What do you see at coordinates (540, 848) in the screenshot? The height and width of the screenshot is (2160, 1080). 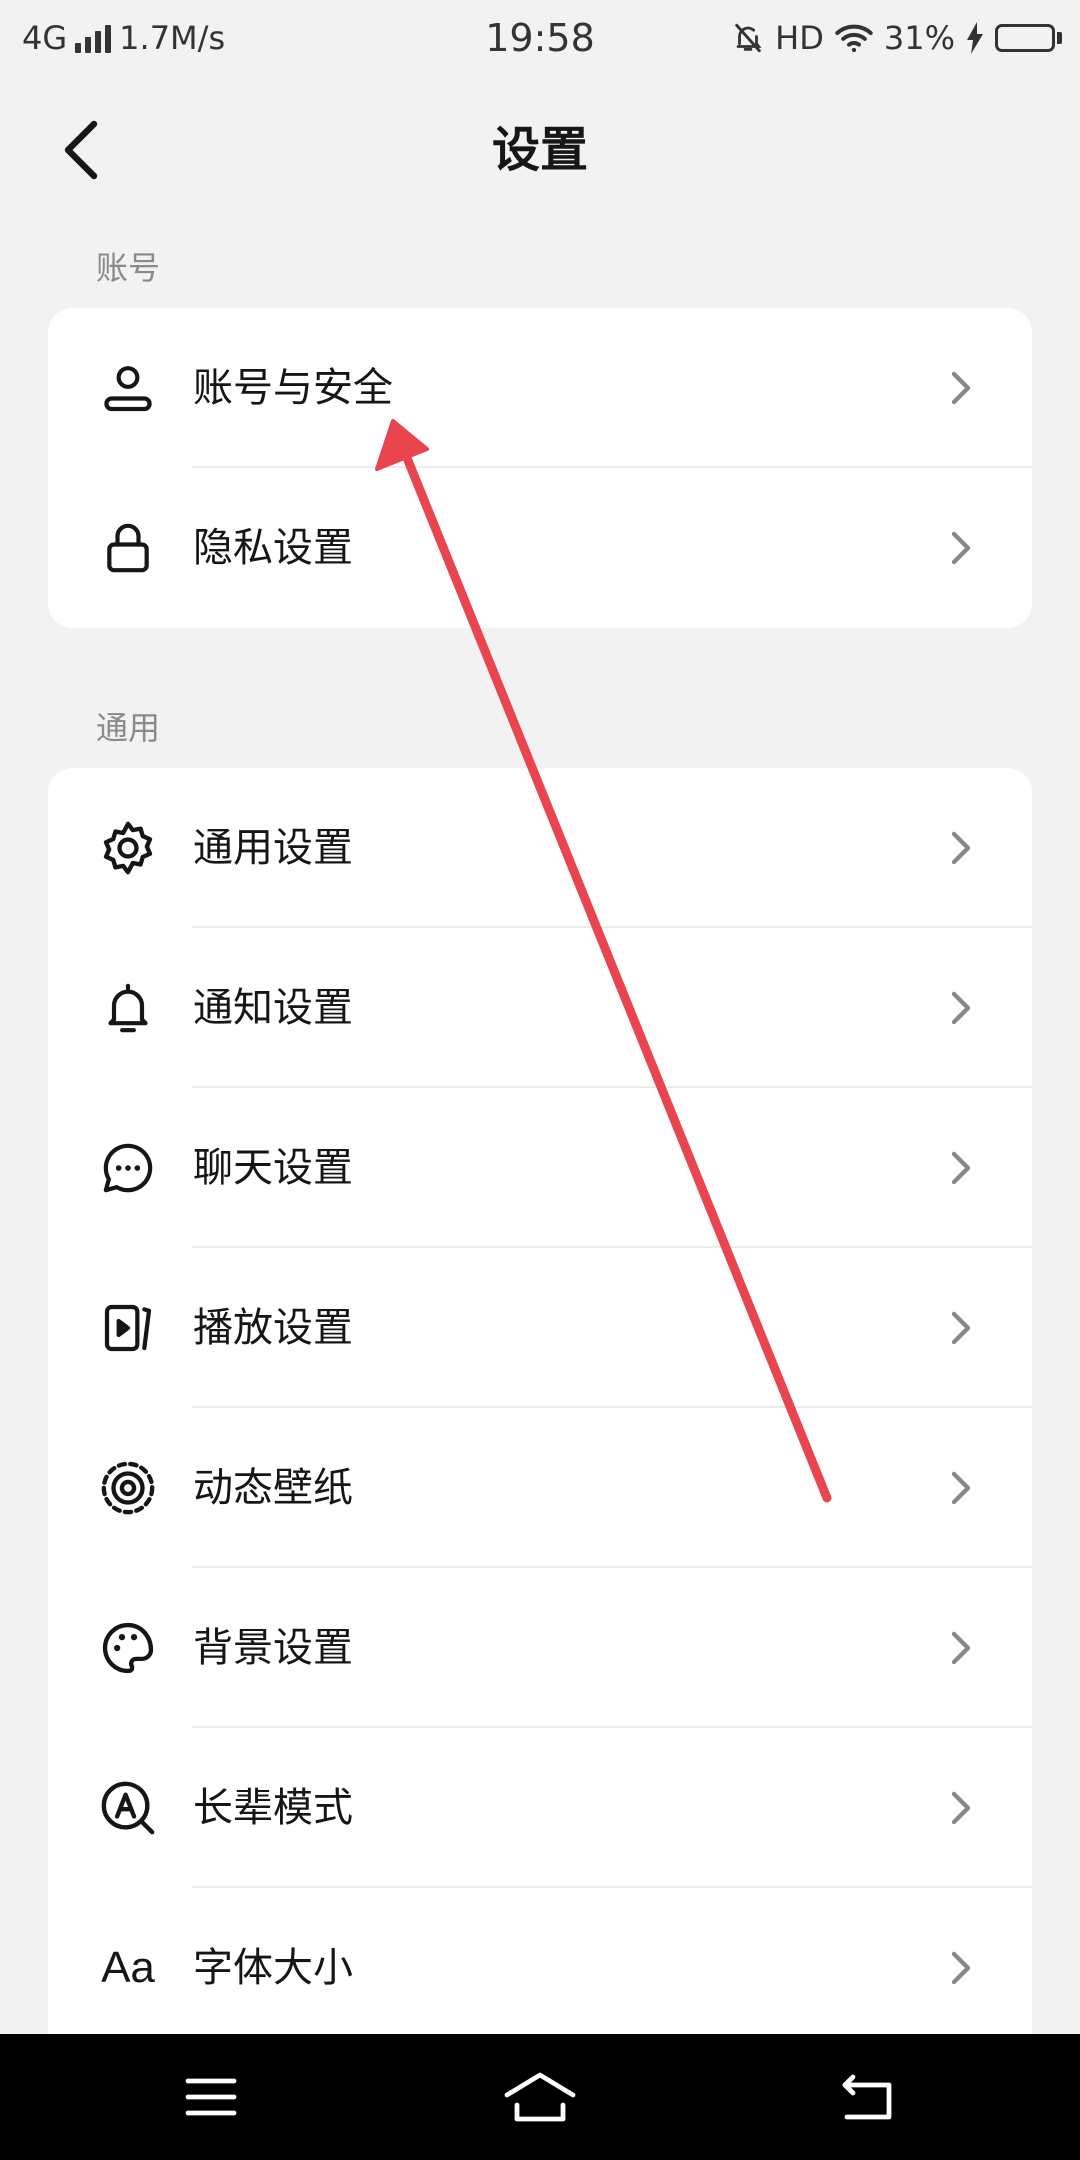 I see `general-settings-item: 通用设置` at bounding box center [540, 848].